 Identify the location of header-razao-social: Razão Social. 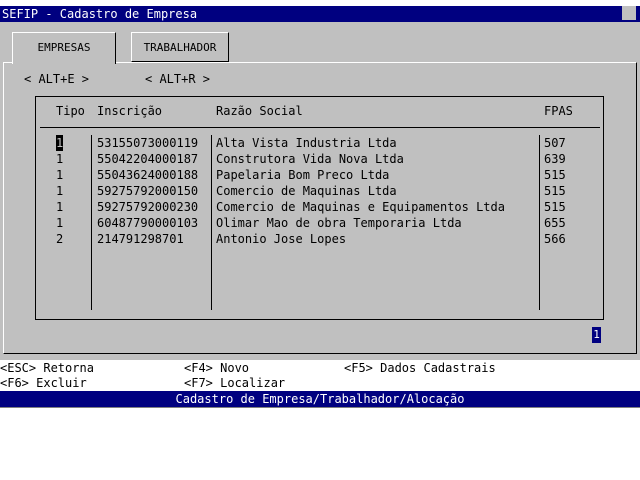
(259, 111).